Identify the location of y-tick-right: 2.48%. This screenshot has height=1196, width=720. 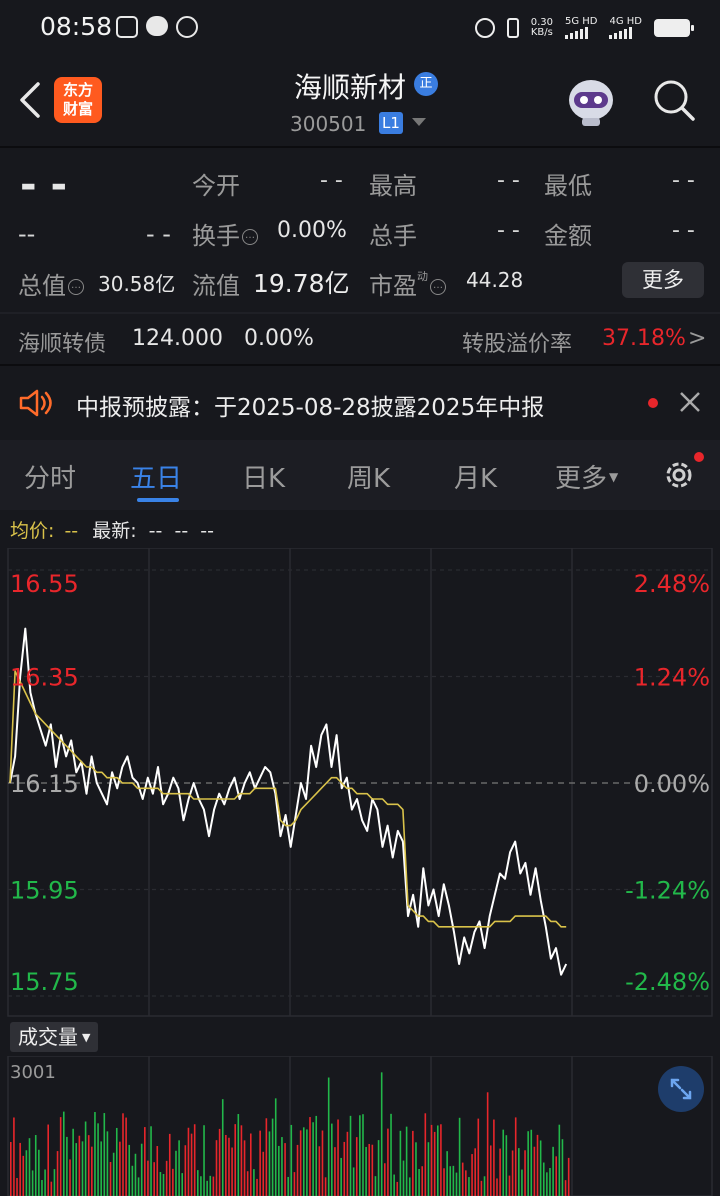
(672, 584).